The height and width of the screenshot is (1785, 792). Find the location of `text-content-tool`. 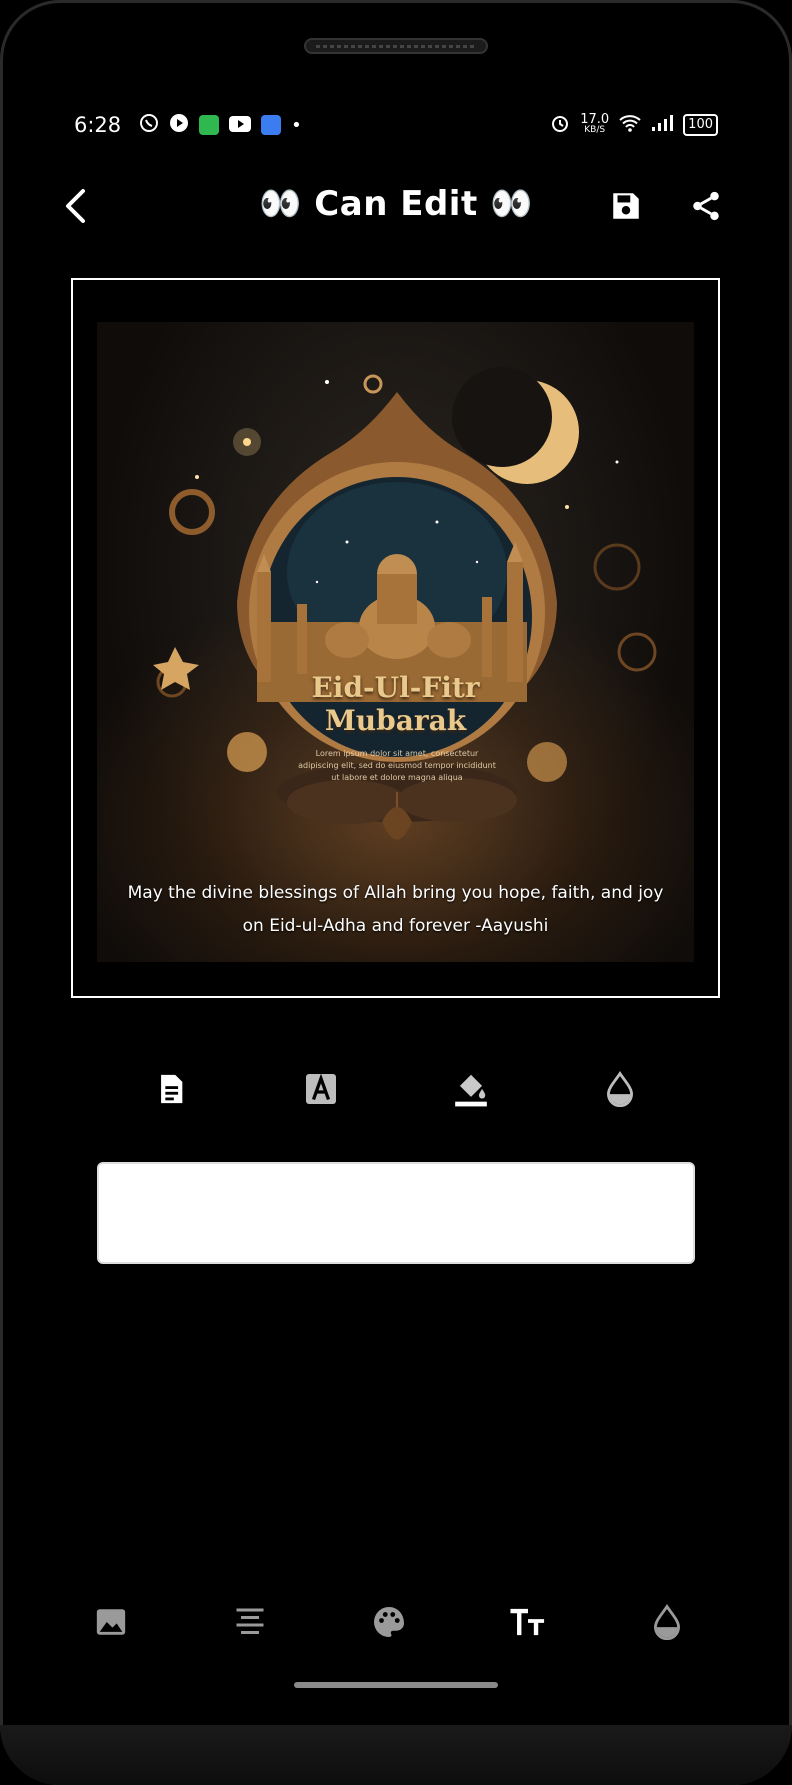

text-content-tool is located at coordinates (171, 1089).